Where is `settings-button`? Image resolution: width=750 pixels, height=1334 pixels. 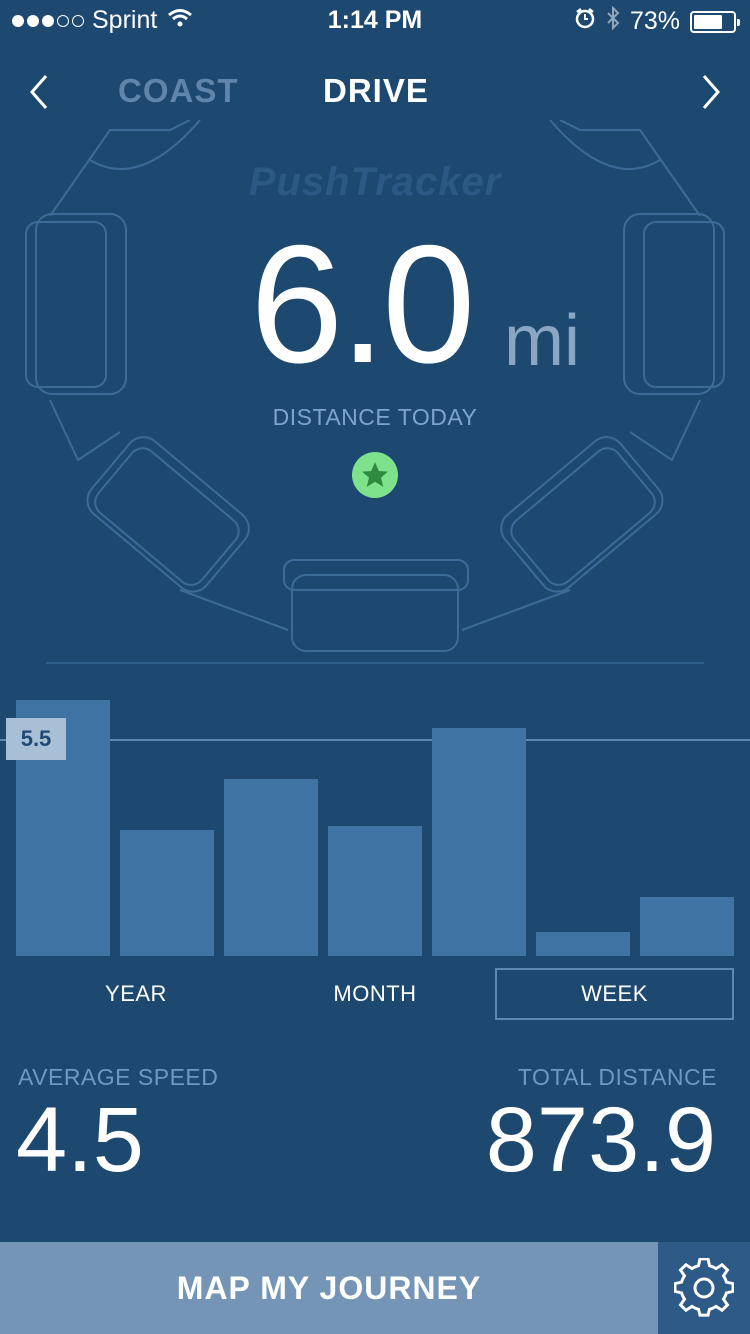
settings-button is located at coordinates (704, 1288).